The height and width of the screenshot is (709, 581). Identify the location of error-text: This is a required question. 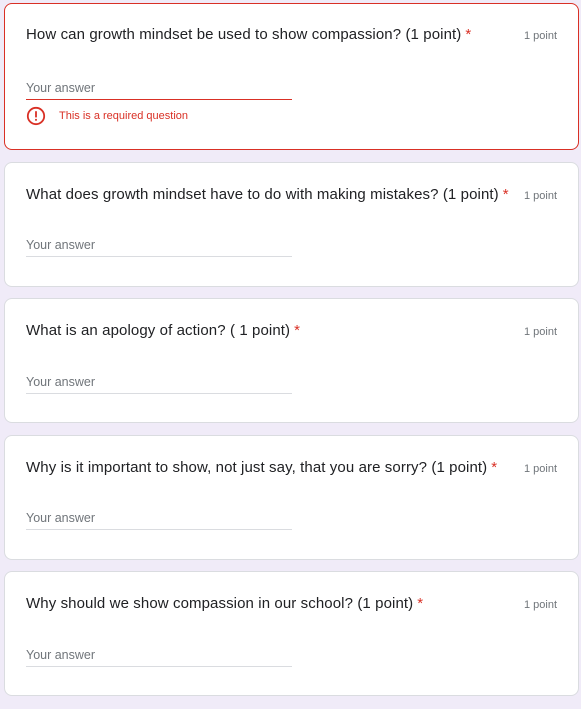
(124, 116).